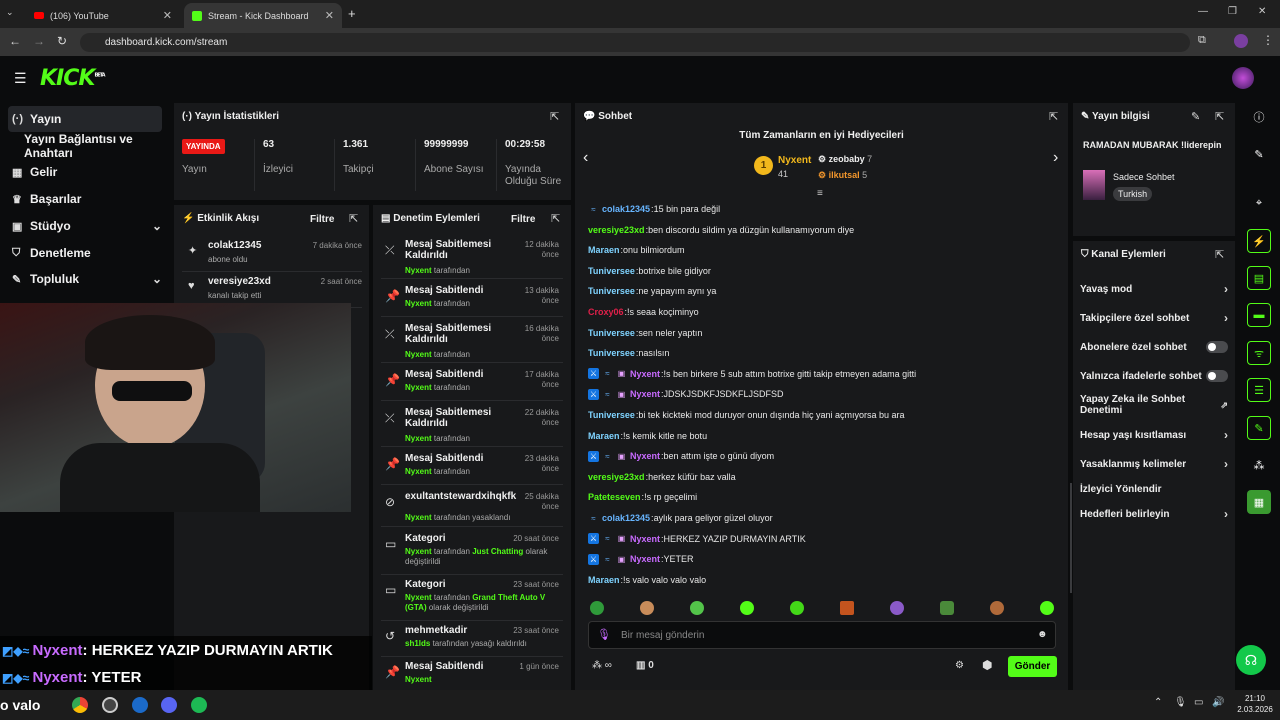 This screenshot has height=720, width=1280. What do you see at coordinates (959, 665) in the screenshot?
I see `settings-gear-icon: ⚙` at bounding box center [959, 665].